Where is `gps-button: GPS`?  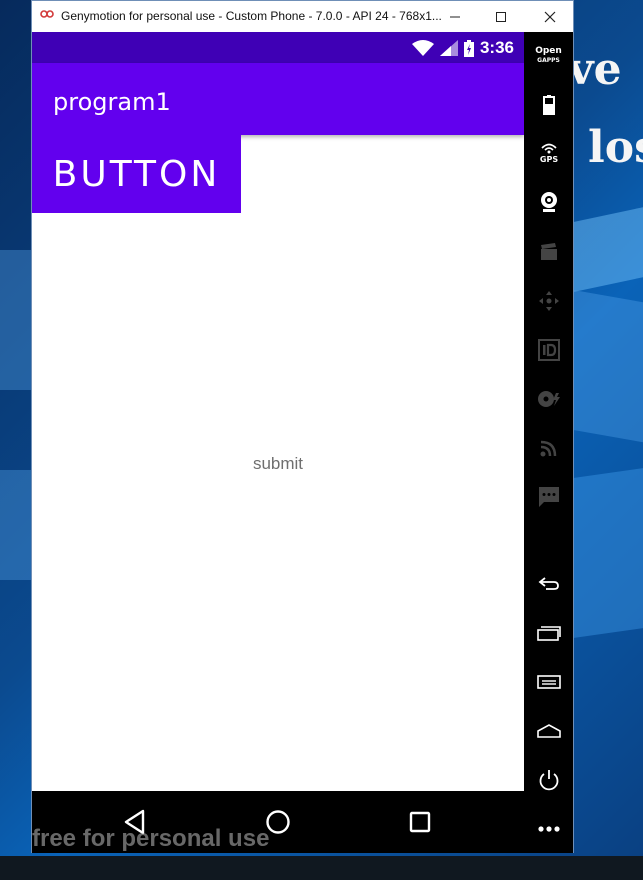
gps-button: GPS is located at coordinates (548, 152).